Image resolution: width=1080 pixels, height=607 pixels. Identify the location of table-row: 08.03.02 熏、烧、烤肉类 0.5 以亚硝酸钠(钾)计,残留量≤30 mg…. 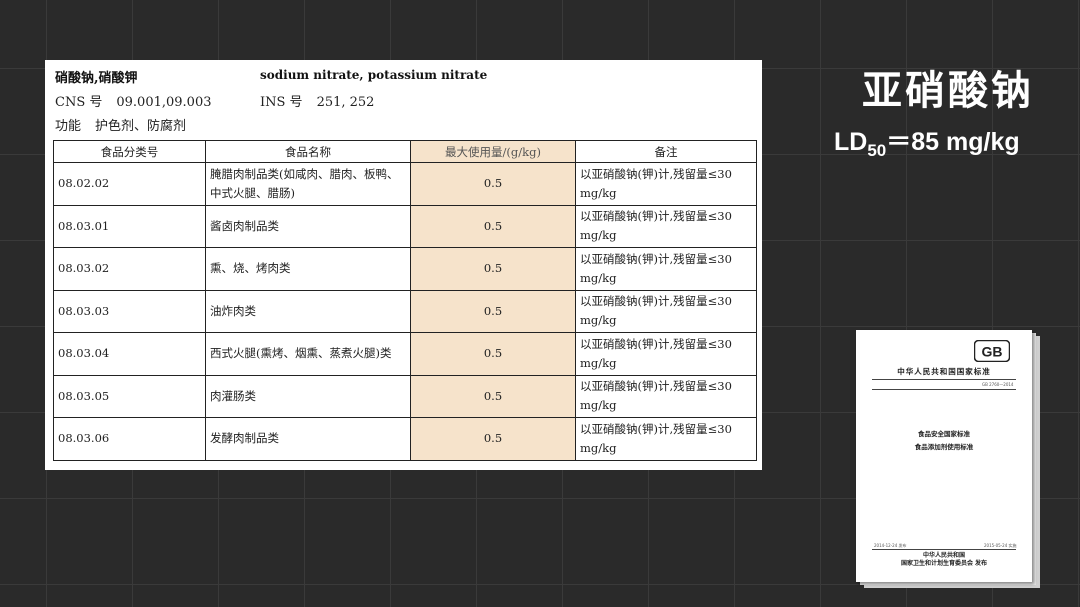
(405, 269).